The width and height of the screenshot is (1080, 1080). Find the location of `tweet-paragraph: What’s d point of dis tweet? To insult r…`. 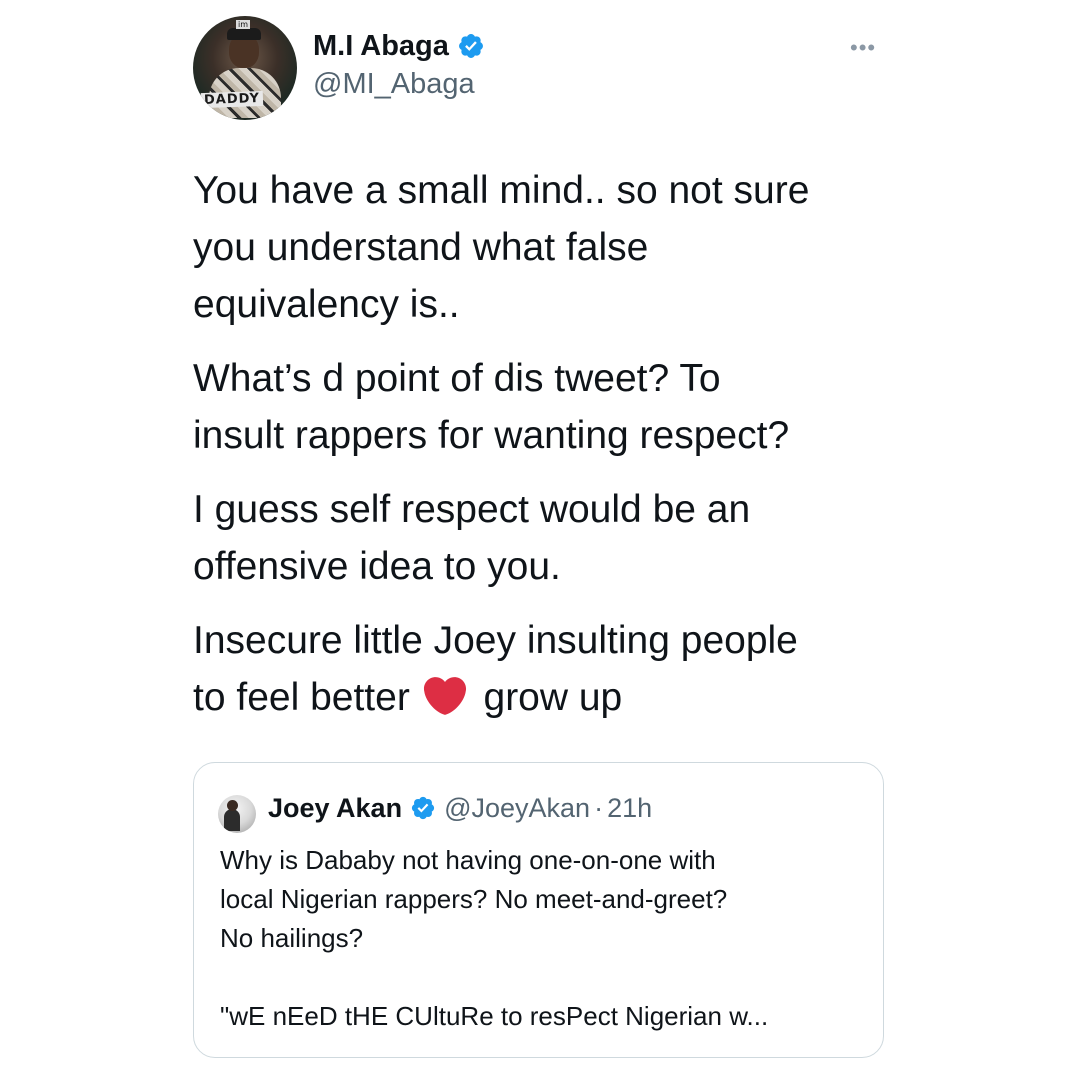

tweet-paragraph: What’s d point of dis tweet? To insult r… is located at coordinates (491, 407).